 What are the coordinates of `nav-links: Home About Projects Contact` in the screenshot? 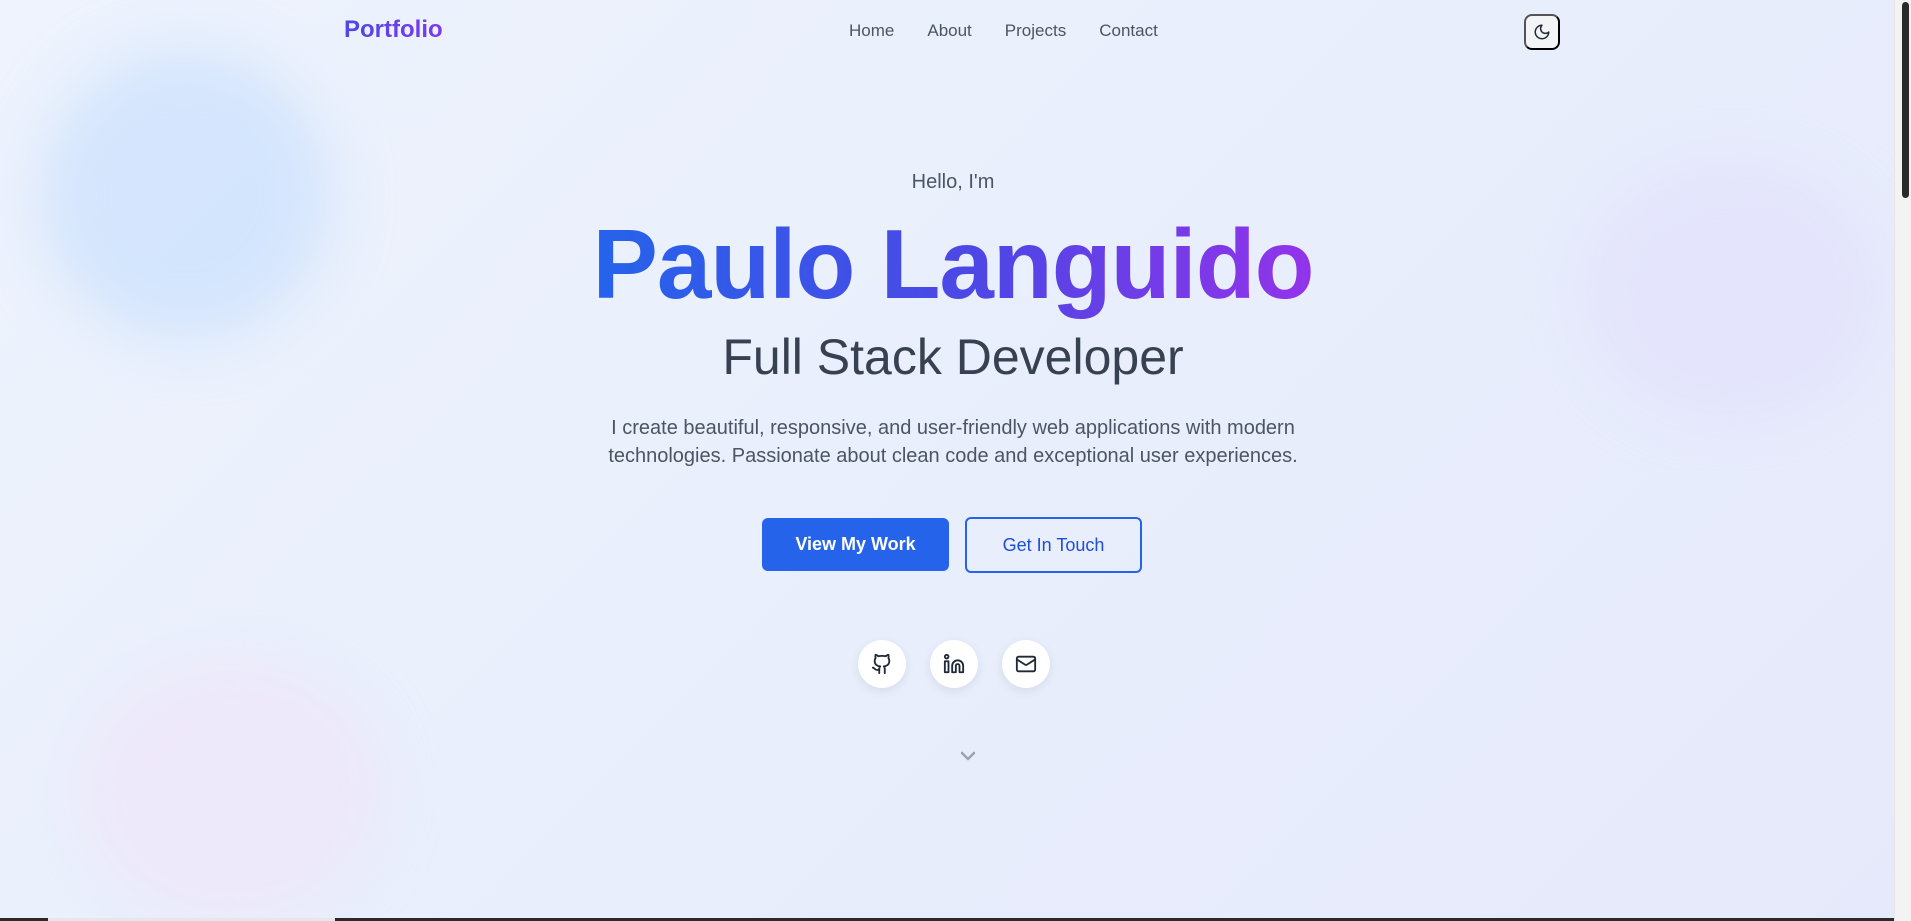 It's located at (1003, 31).